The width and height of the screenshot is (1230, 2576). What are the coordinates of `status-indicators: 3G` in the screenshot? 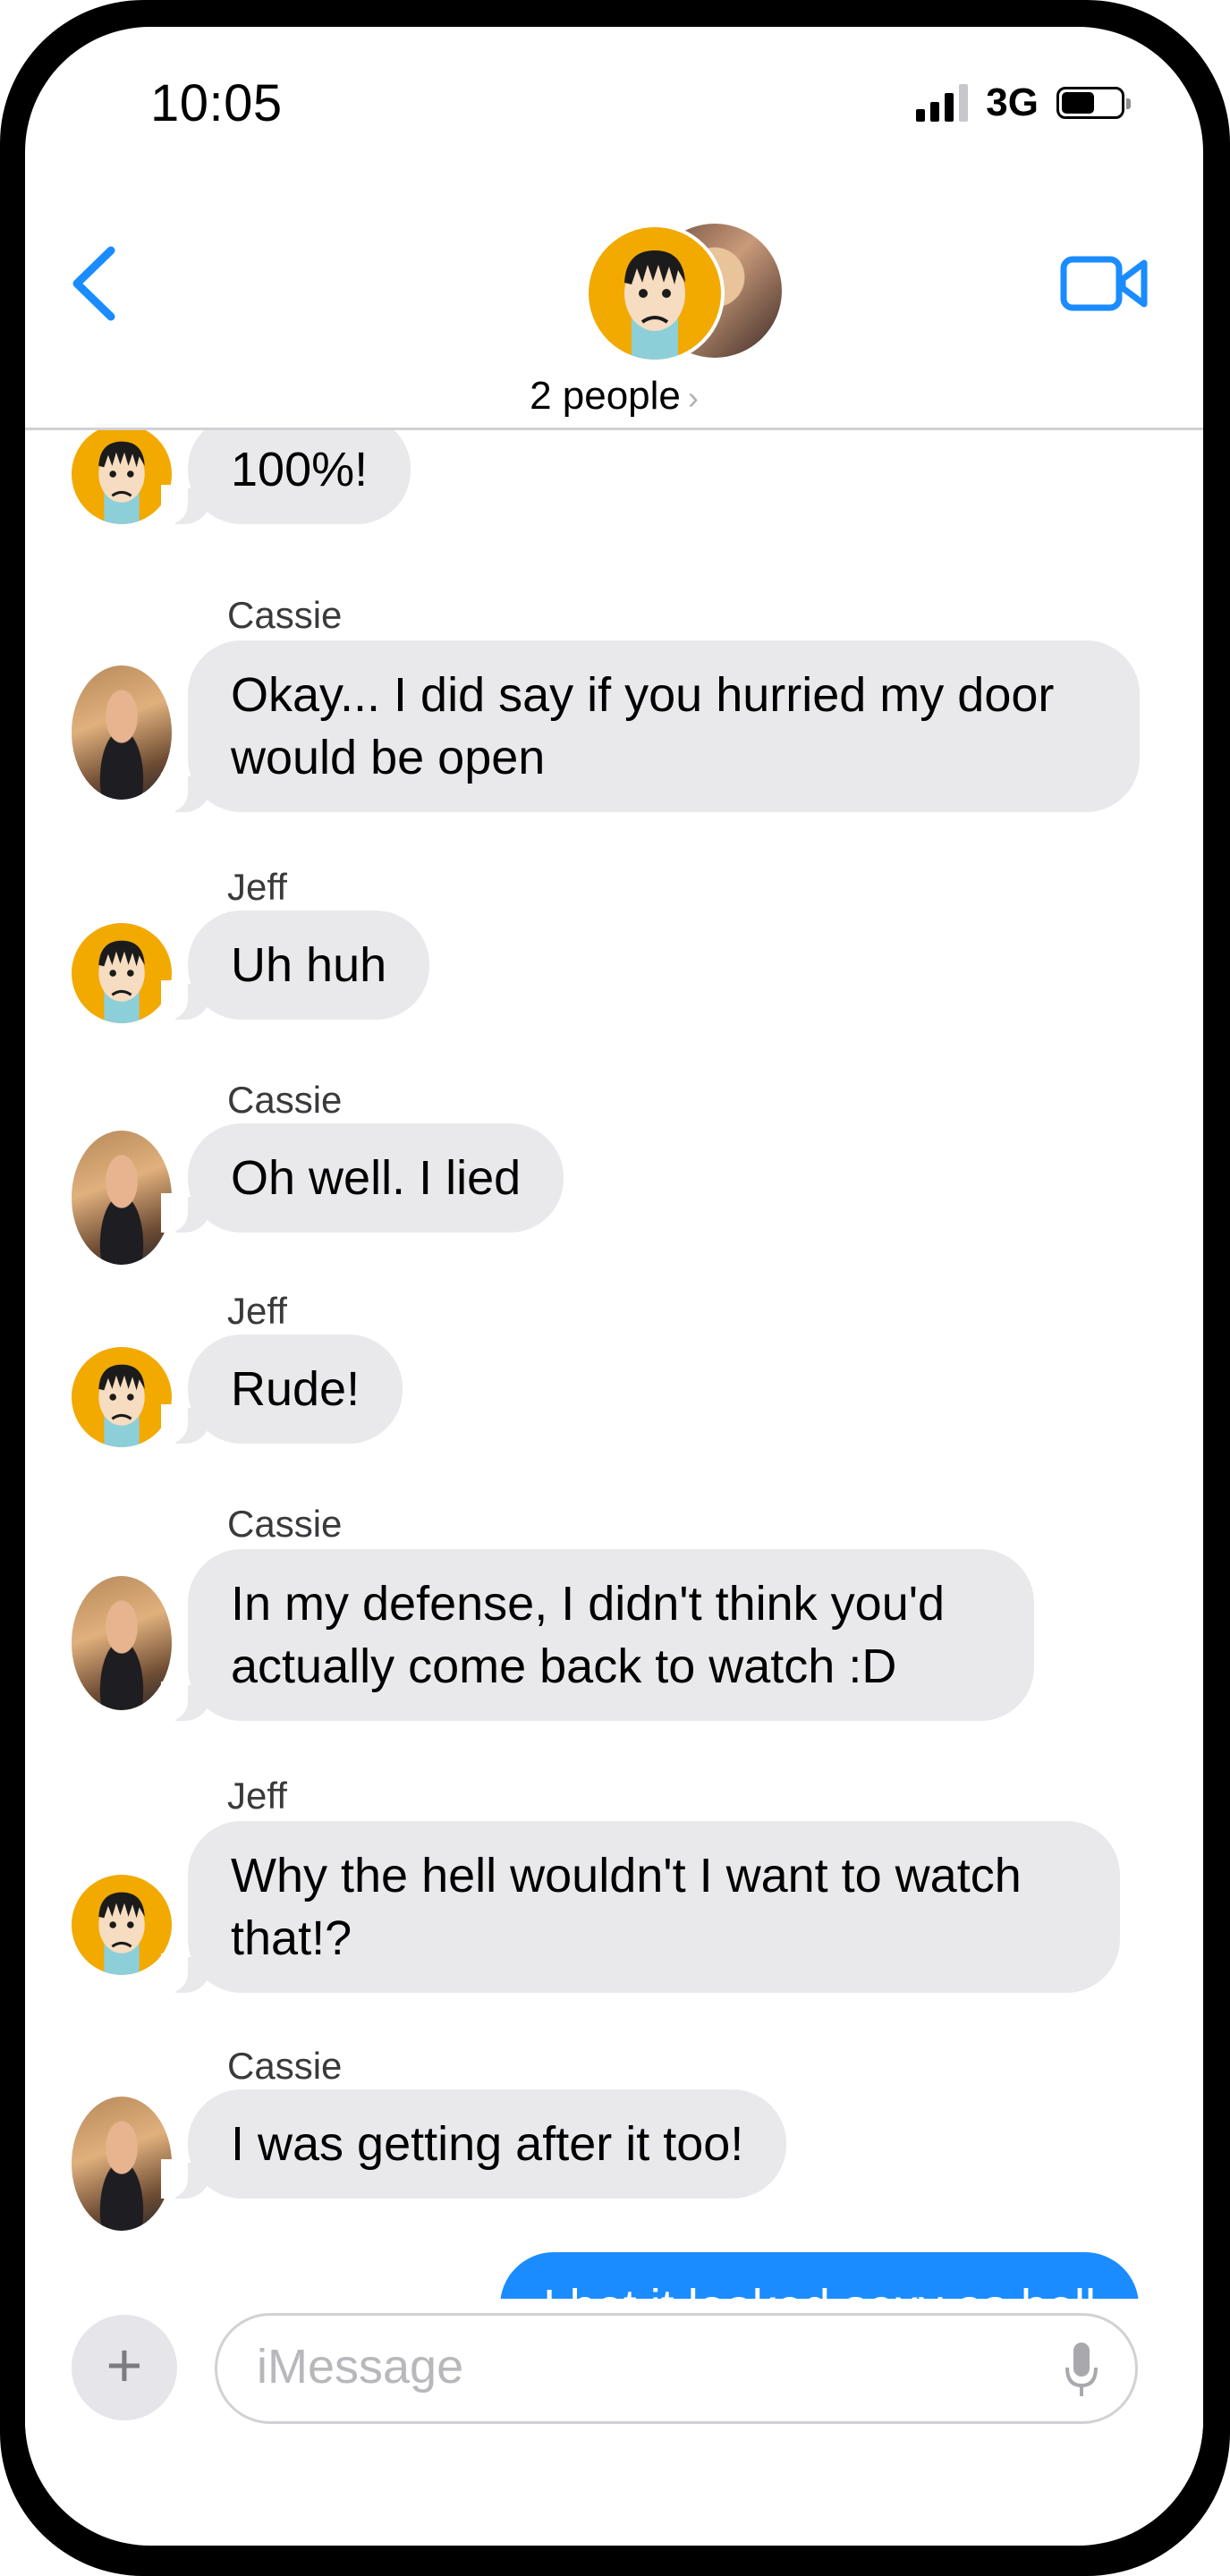 It's located at (1024, 102).